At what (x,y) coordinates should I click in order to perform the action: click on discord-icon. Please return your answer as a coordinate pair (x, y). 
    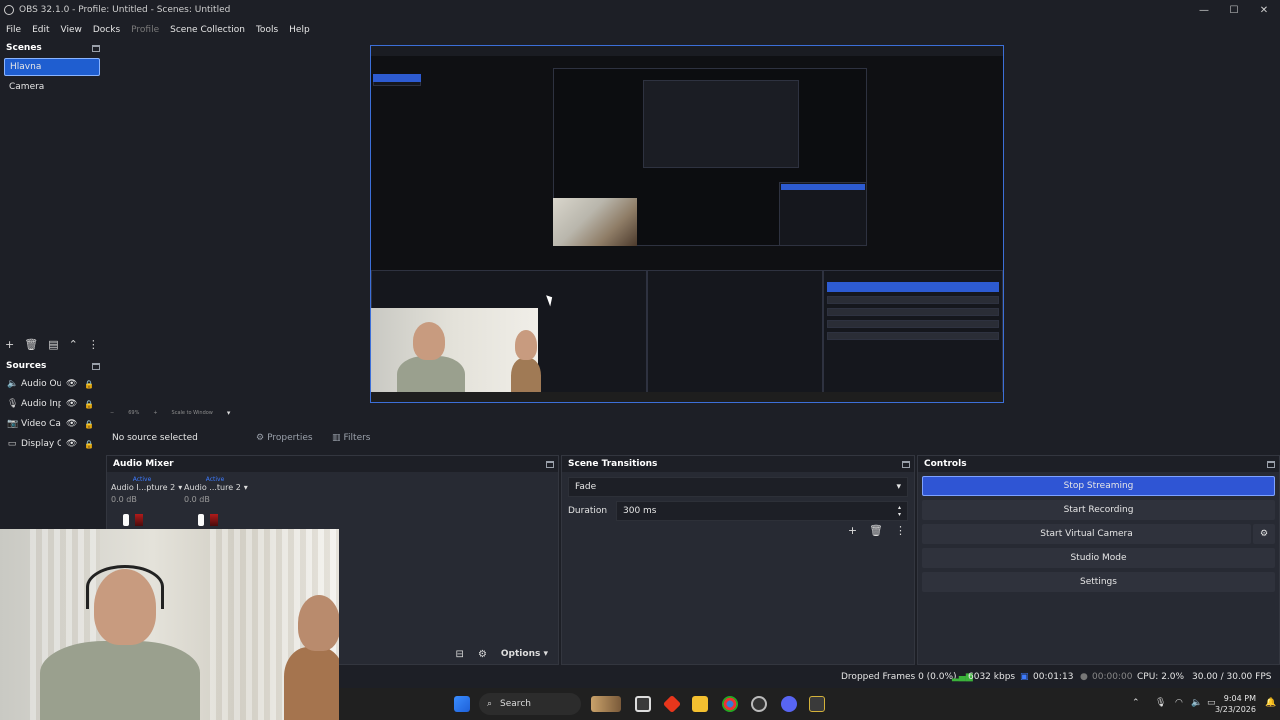
    Looking at the image, I should click on (789, 704).